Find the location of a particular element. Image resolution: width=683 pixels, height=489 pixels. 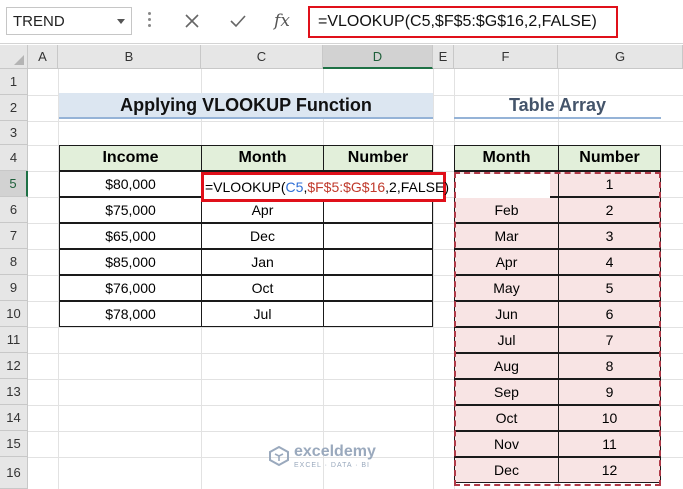

lookup-number-cell: 2 is located at coordinates (609, 210).